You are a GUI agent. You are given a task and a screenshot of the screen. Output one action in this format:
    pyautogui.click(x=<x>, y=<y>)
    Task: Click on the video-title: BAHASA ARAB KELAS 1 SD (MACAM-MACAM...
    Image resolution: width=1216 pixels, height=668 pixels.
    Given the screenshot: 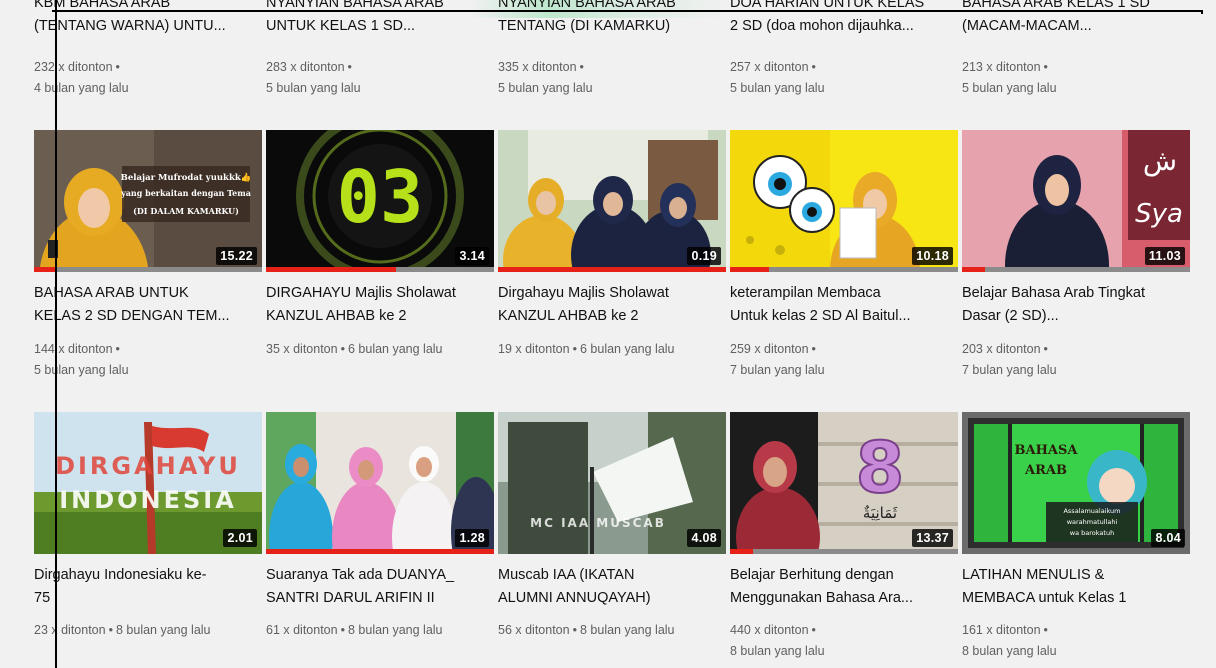 What is the action you would take?
    pyautogui.click(x=1076, y=19)
    